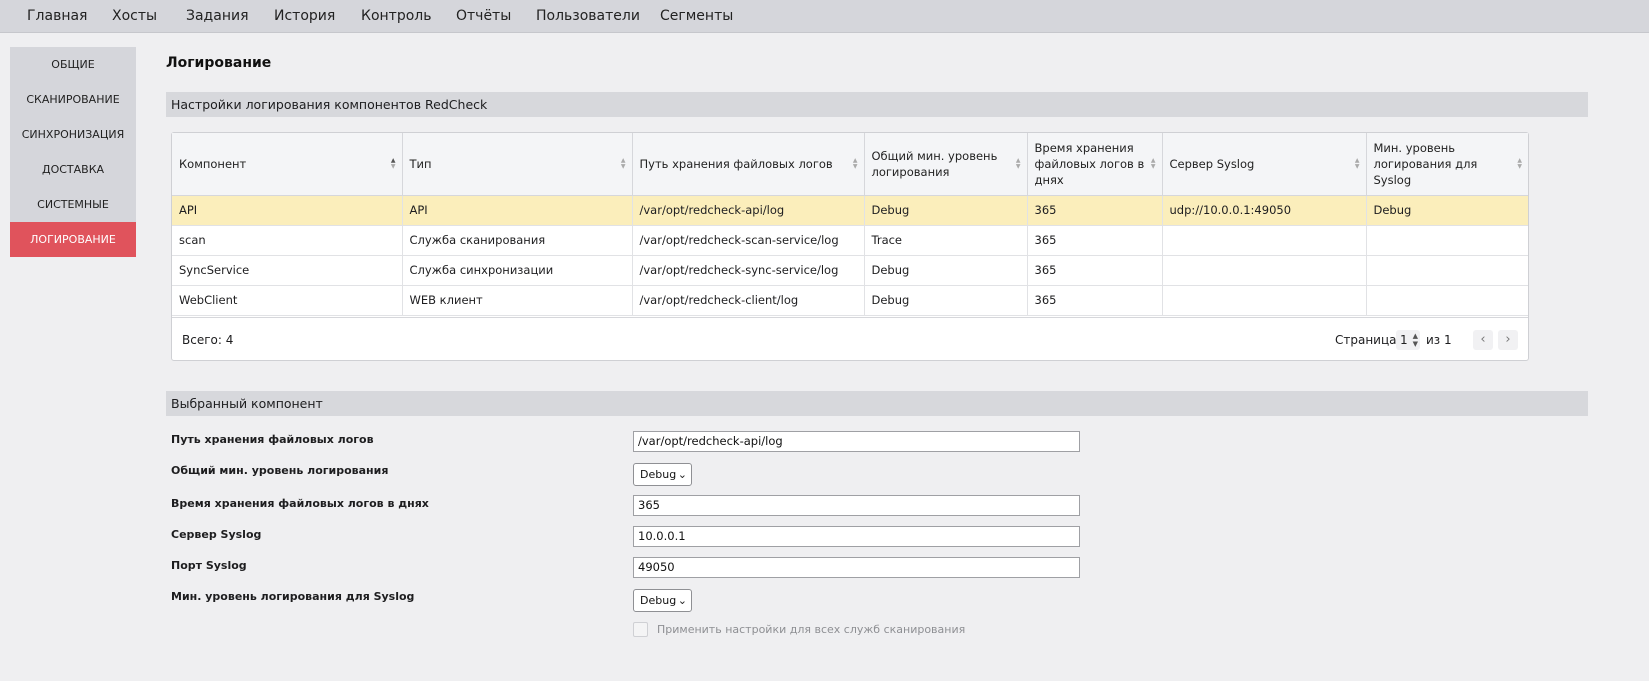 This screenshot has height=681, width=1649. I want to click on cell-type: Служба сканирования, so click(517, 240).